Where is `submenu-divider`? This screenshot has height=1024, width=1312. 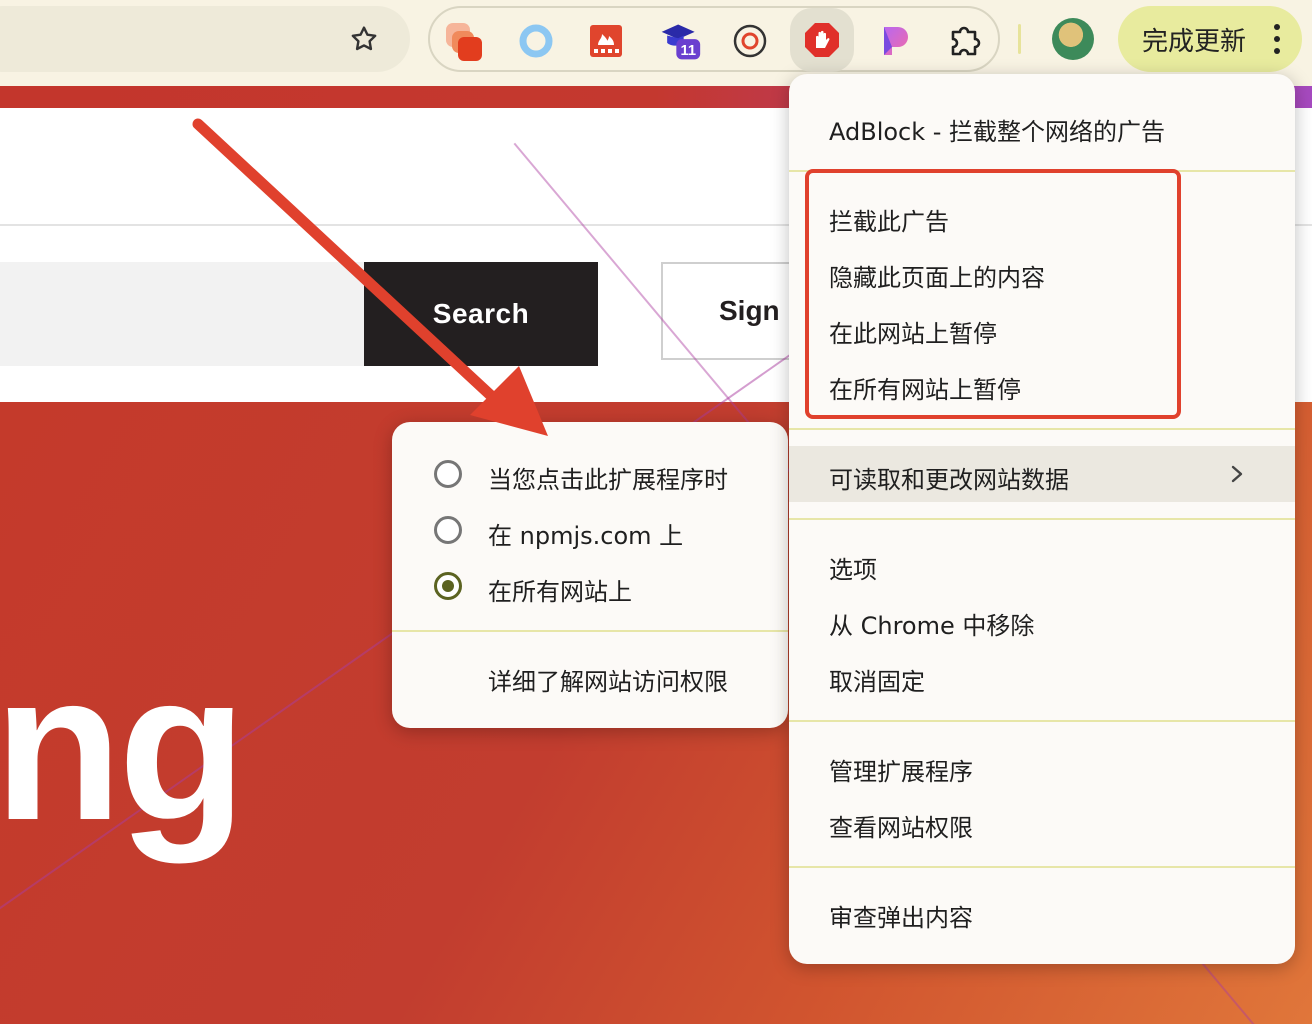
submenu-divider is located at coordinates (590, 631).